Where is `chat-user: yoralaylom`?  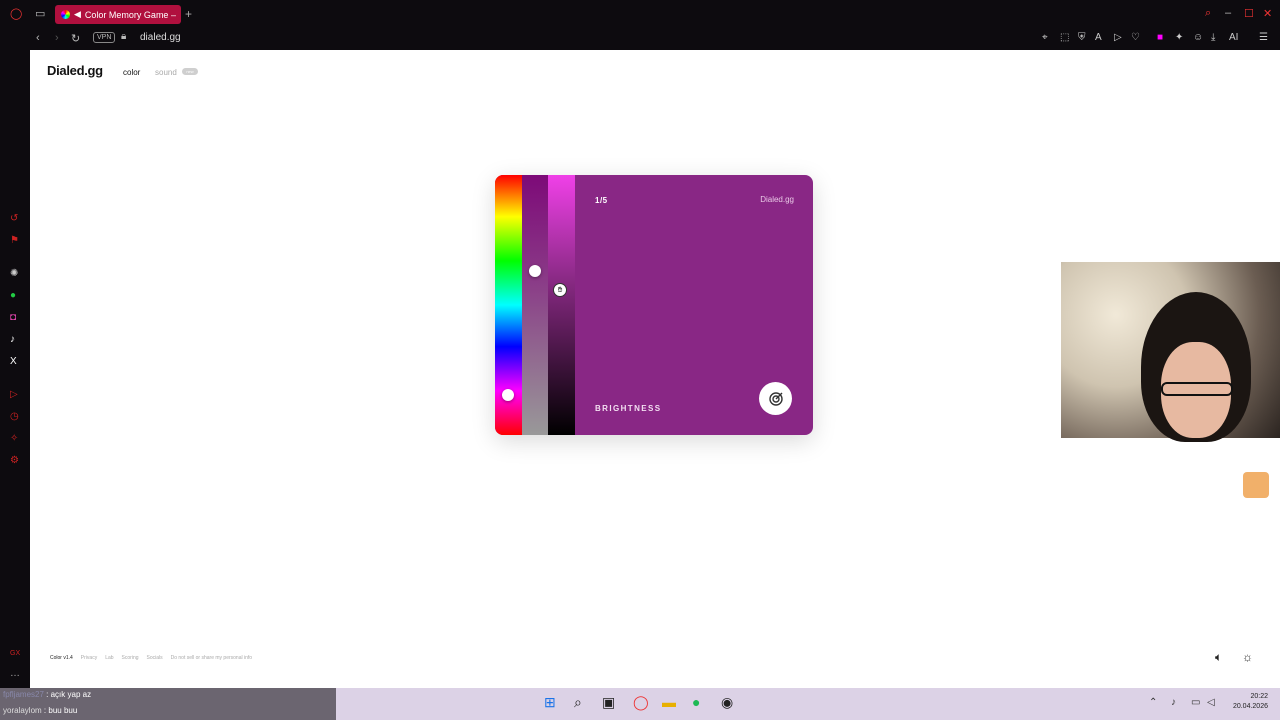
chat-user: yoralaylom is located at coordinates (22, 710).